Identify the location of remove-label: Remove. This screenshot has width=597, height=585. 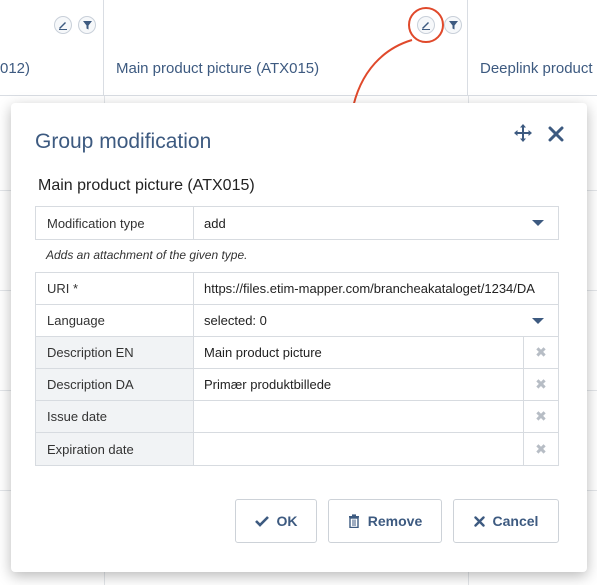
(395, 521).